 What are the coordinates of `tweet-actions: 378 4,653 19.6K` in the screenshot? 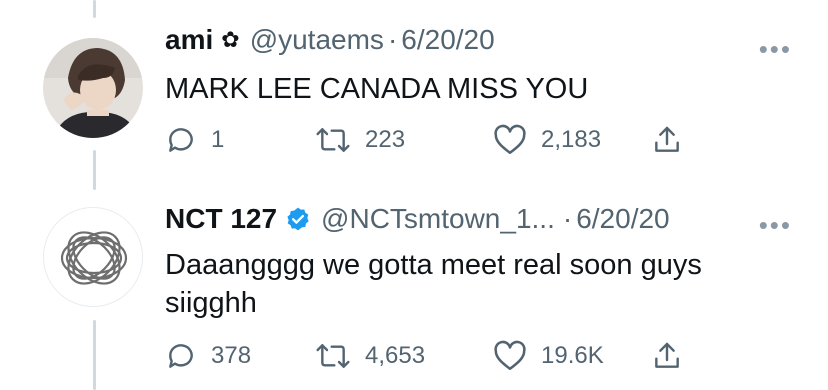 It's located at (445, 358).